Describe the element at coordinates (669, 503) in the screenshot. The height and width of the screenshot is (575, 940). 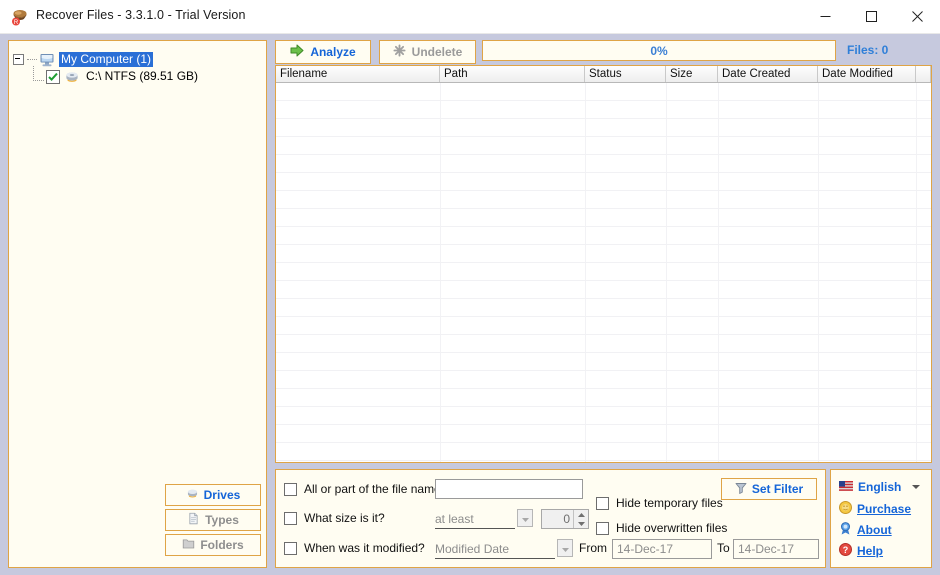
I see `hide-temporary-label: Hide temporary files` at that location.